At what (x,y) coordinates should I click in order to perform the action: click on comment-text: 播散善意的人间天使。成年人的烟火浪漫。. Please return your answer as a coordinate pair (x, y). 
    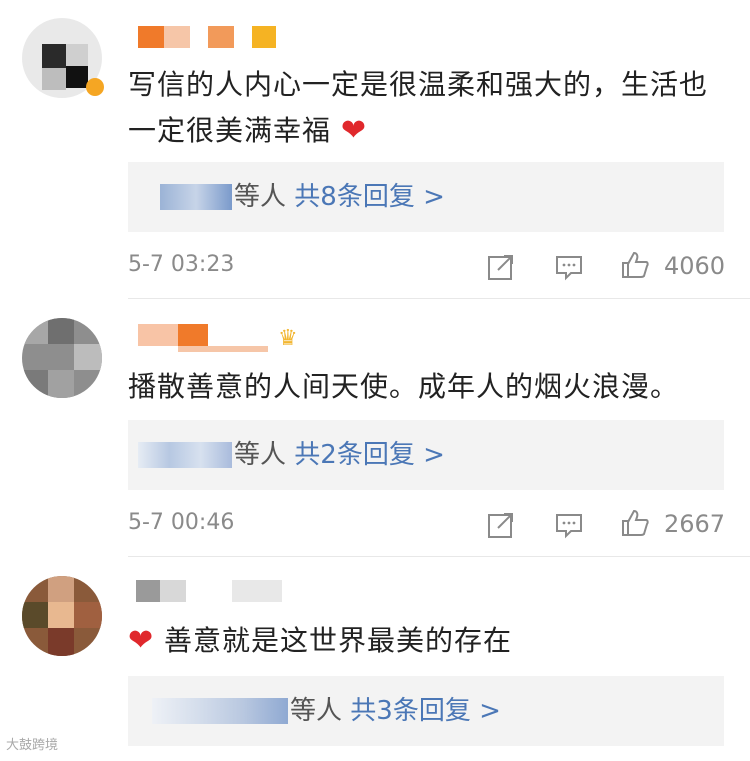
    Looking at the image, I should click on (404, 386).